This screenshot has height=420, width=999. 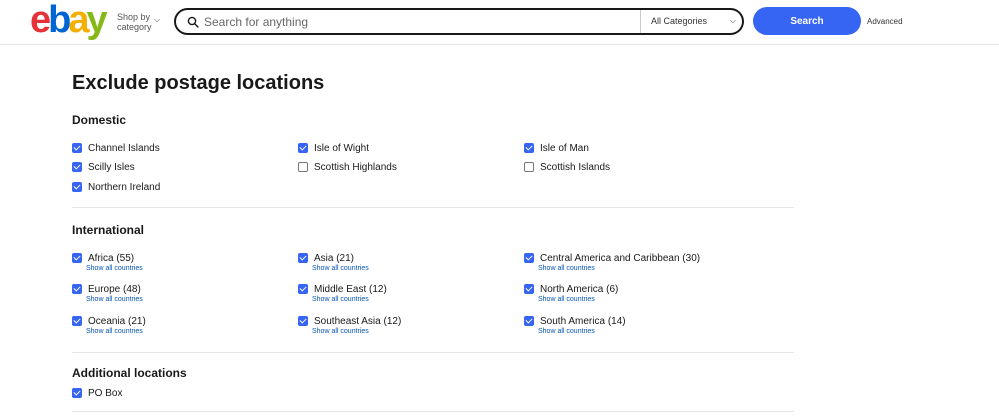 I want to click on shop-by-label-line1: Shop by, so click(x=134, y=17).